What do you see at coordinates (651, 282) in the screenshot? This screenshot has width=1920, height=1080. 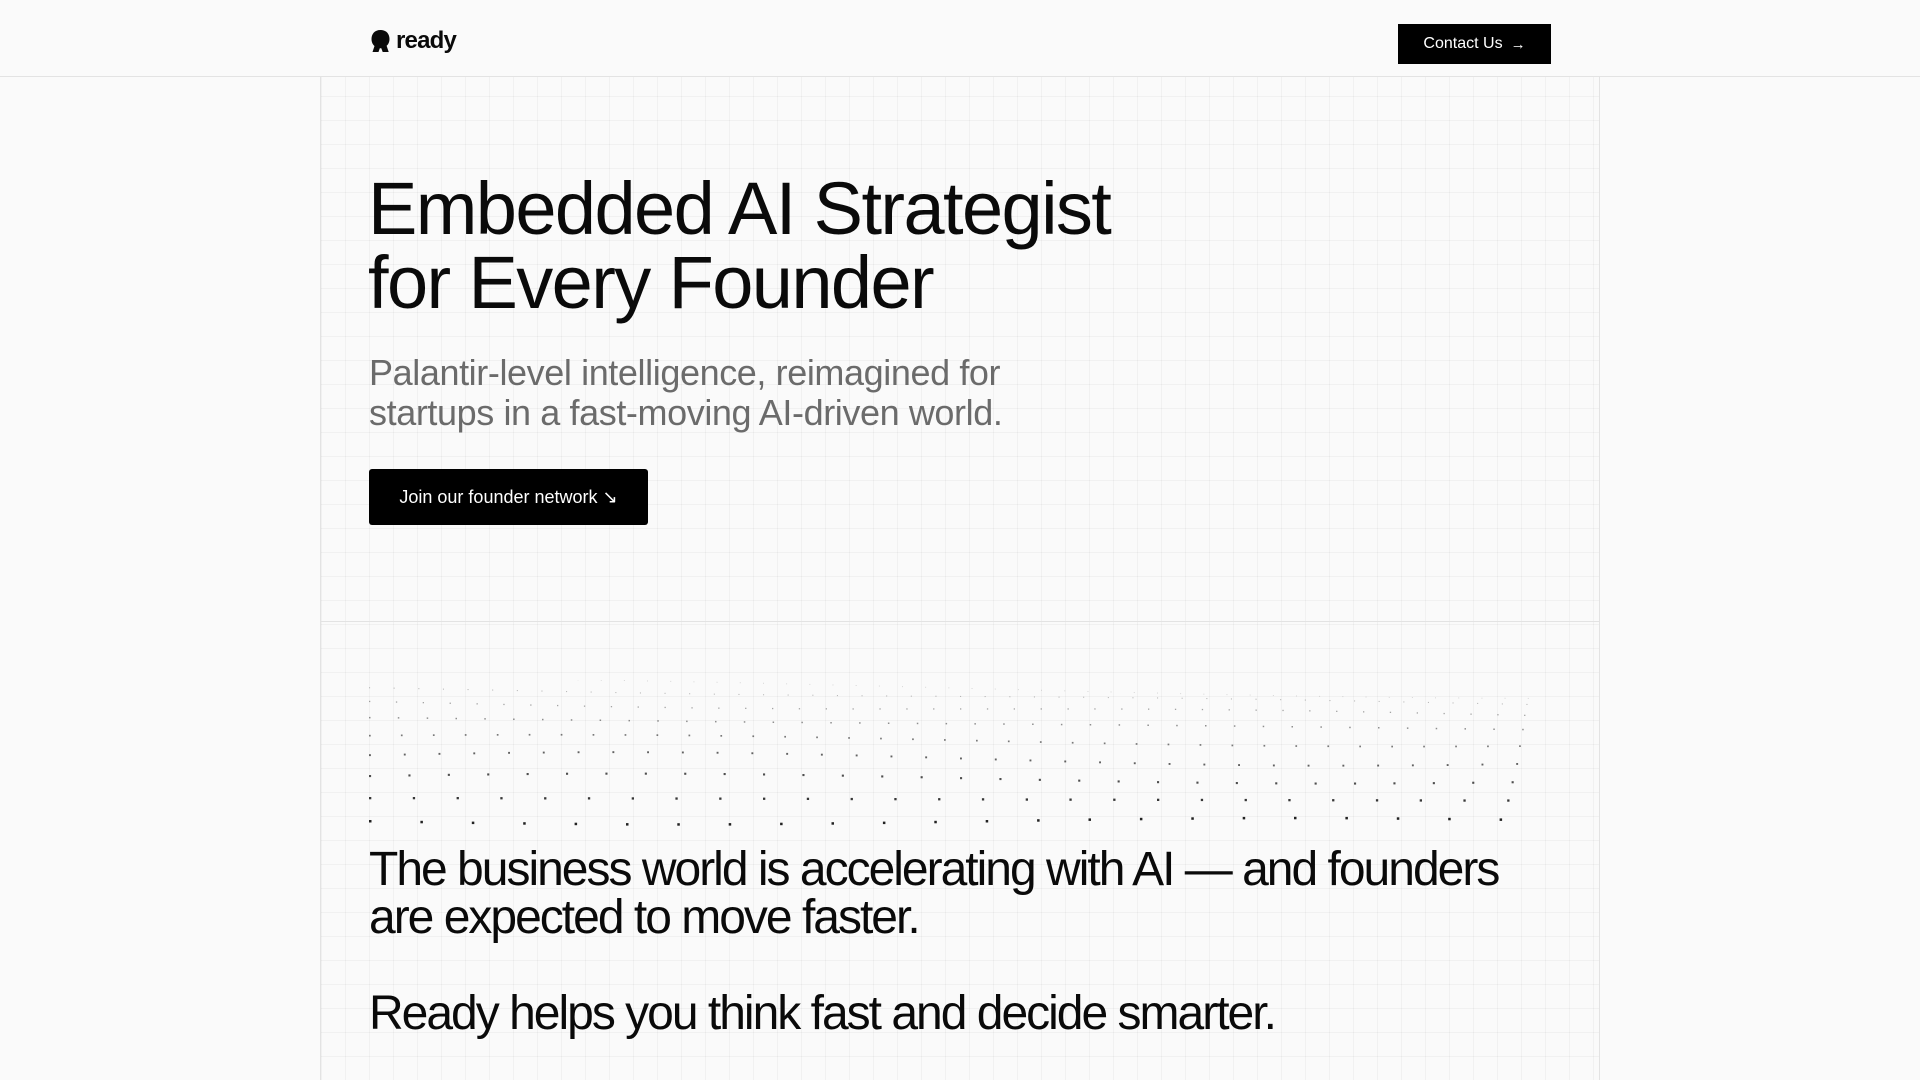 I see `hero-title-line-2: for Every Founder` at bounding box center [651, 282].